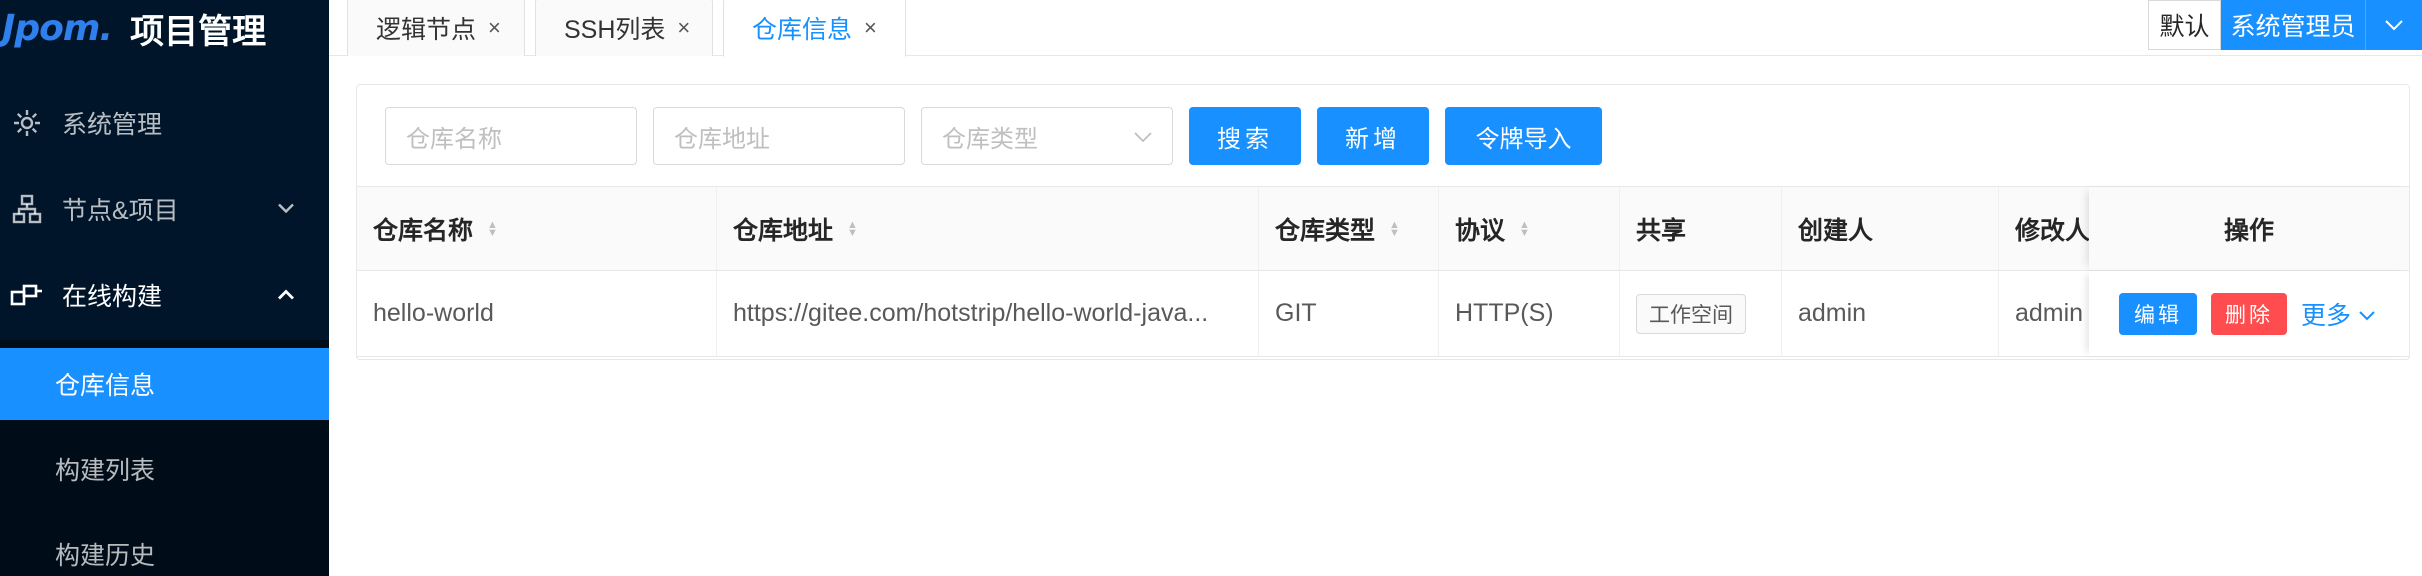 The width and height of the screenshot is (2422, 576). I want to click on user-name-button: 系统管理员, so click(2293, 25).